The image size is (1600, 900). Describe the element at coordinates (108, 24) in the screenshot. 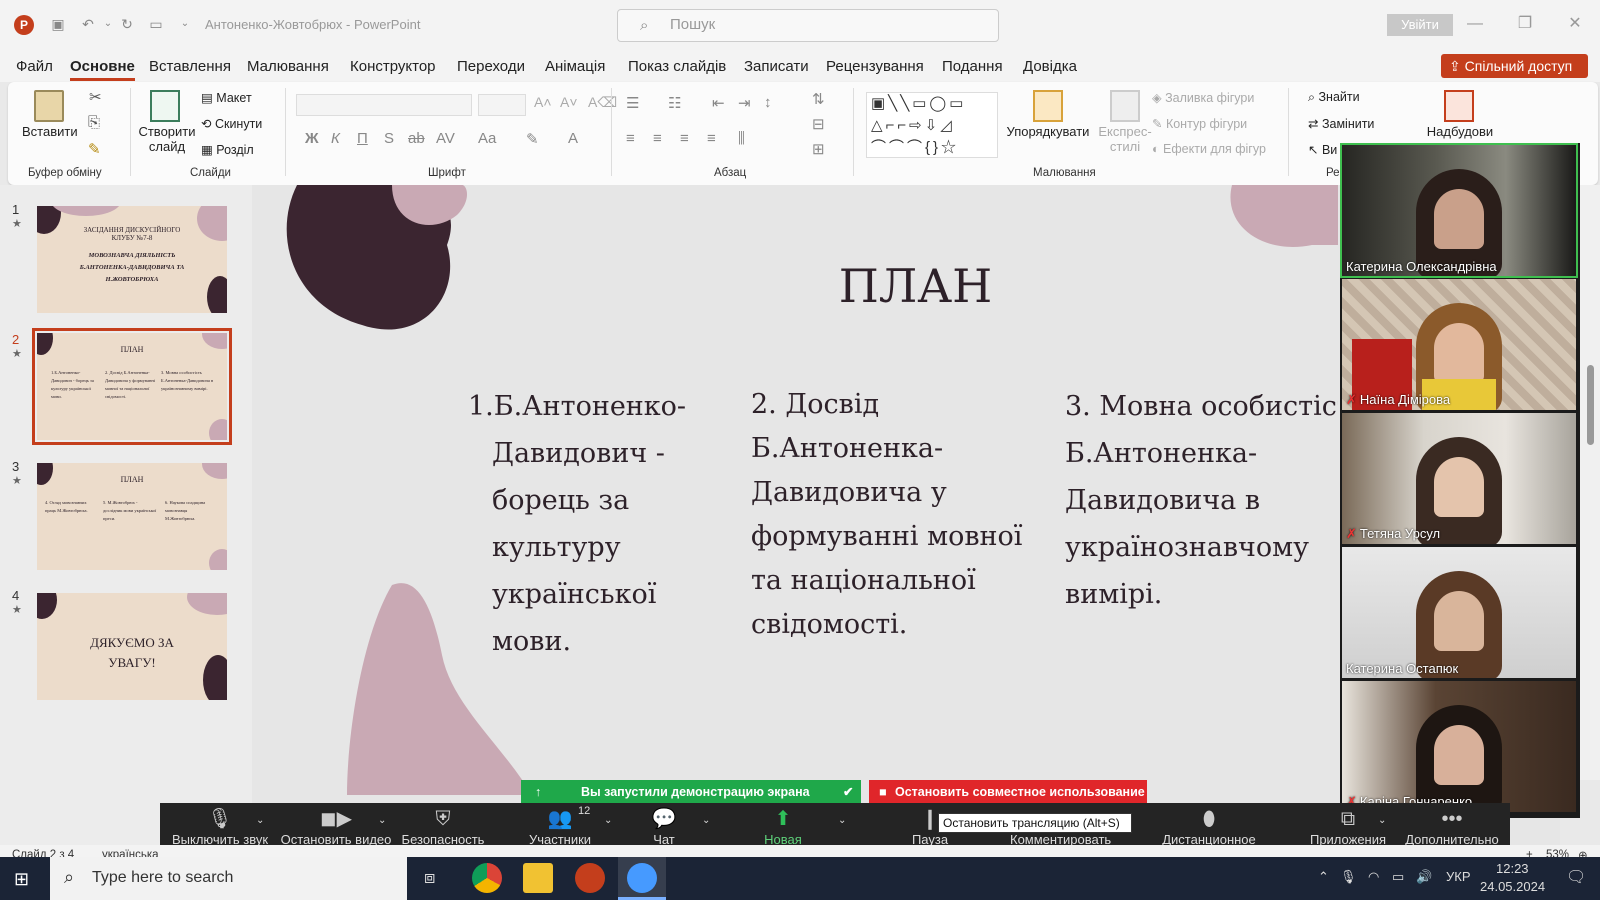

I see `undo-dropdown-icon: ⌄` at that location.